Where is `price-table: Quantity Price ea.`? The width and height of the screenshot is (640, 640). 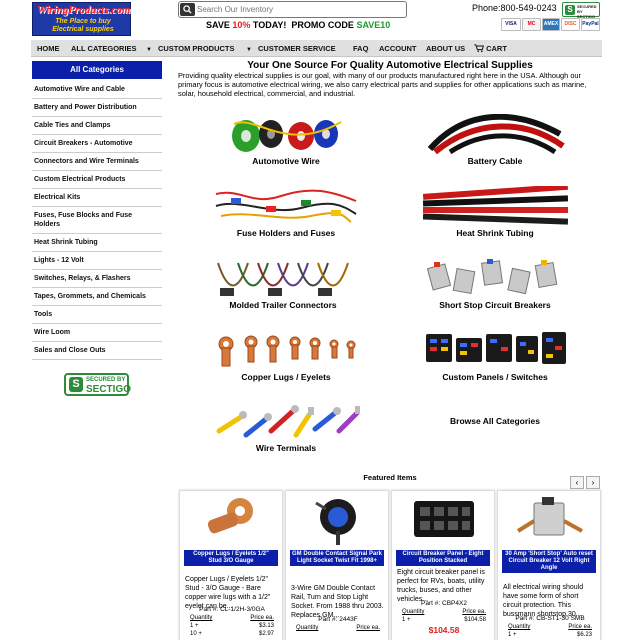 price-table: Quantity Price ea. is located at coordinates (338, 628).